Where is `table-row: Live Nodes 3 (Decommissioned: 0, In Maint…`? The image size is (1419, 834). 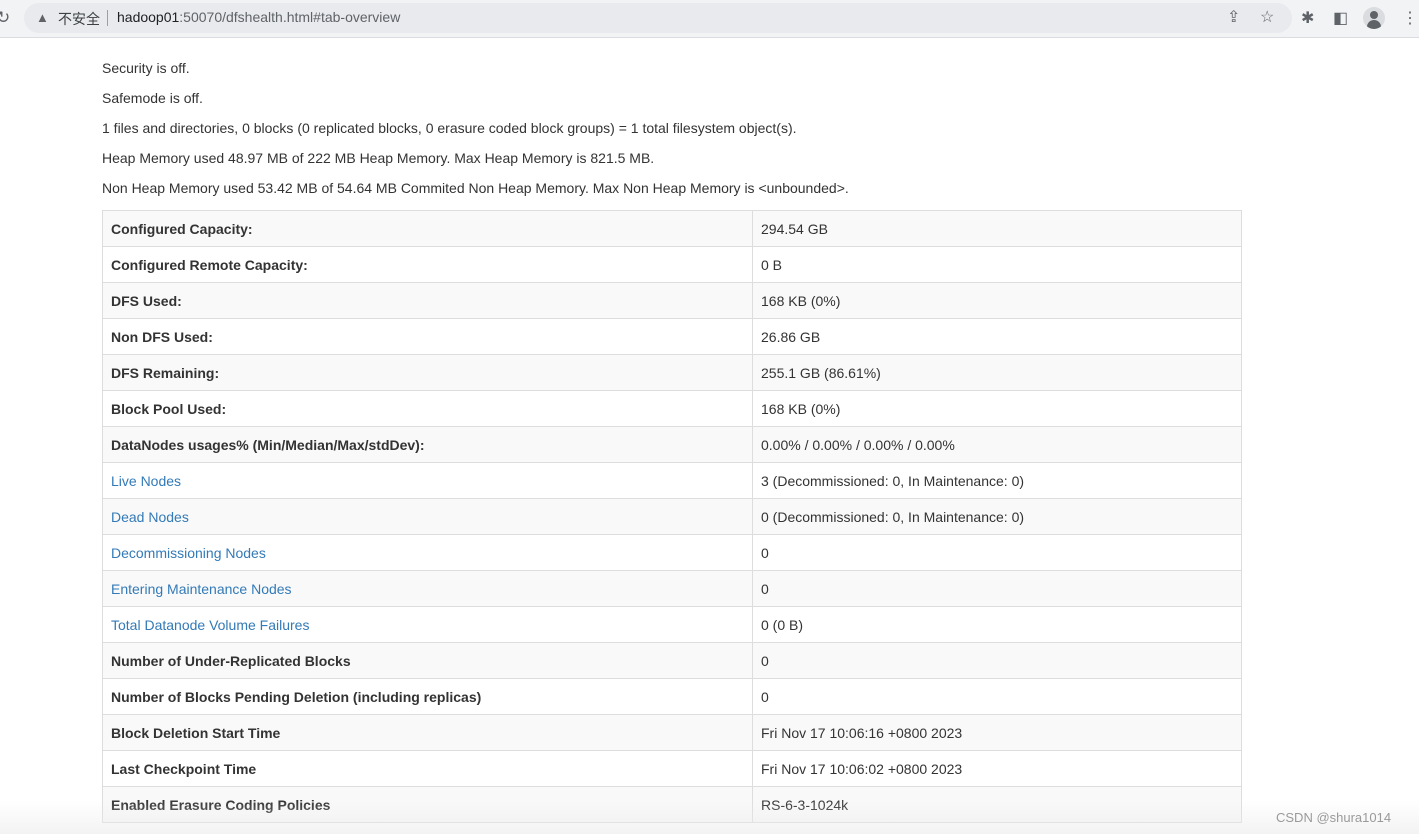 table-row: Live Nodes 3 (Decommissioned: 0, In Maint… is located at coordinates (672, 480).